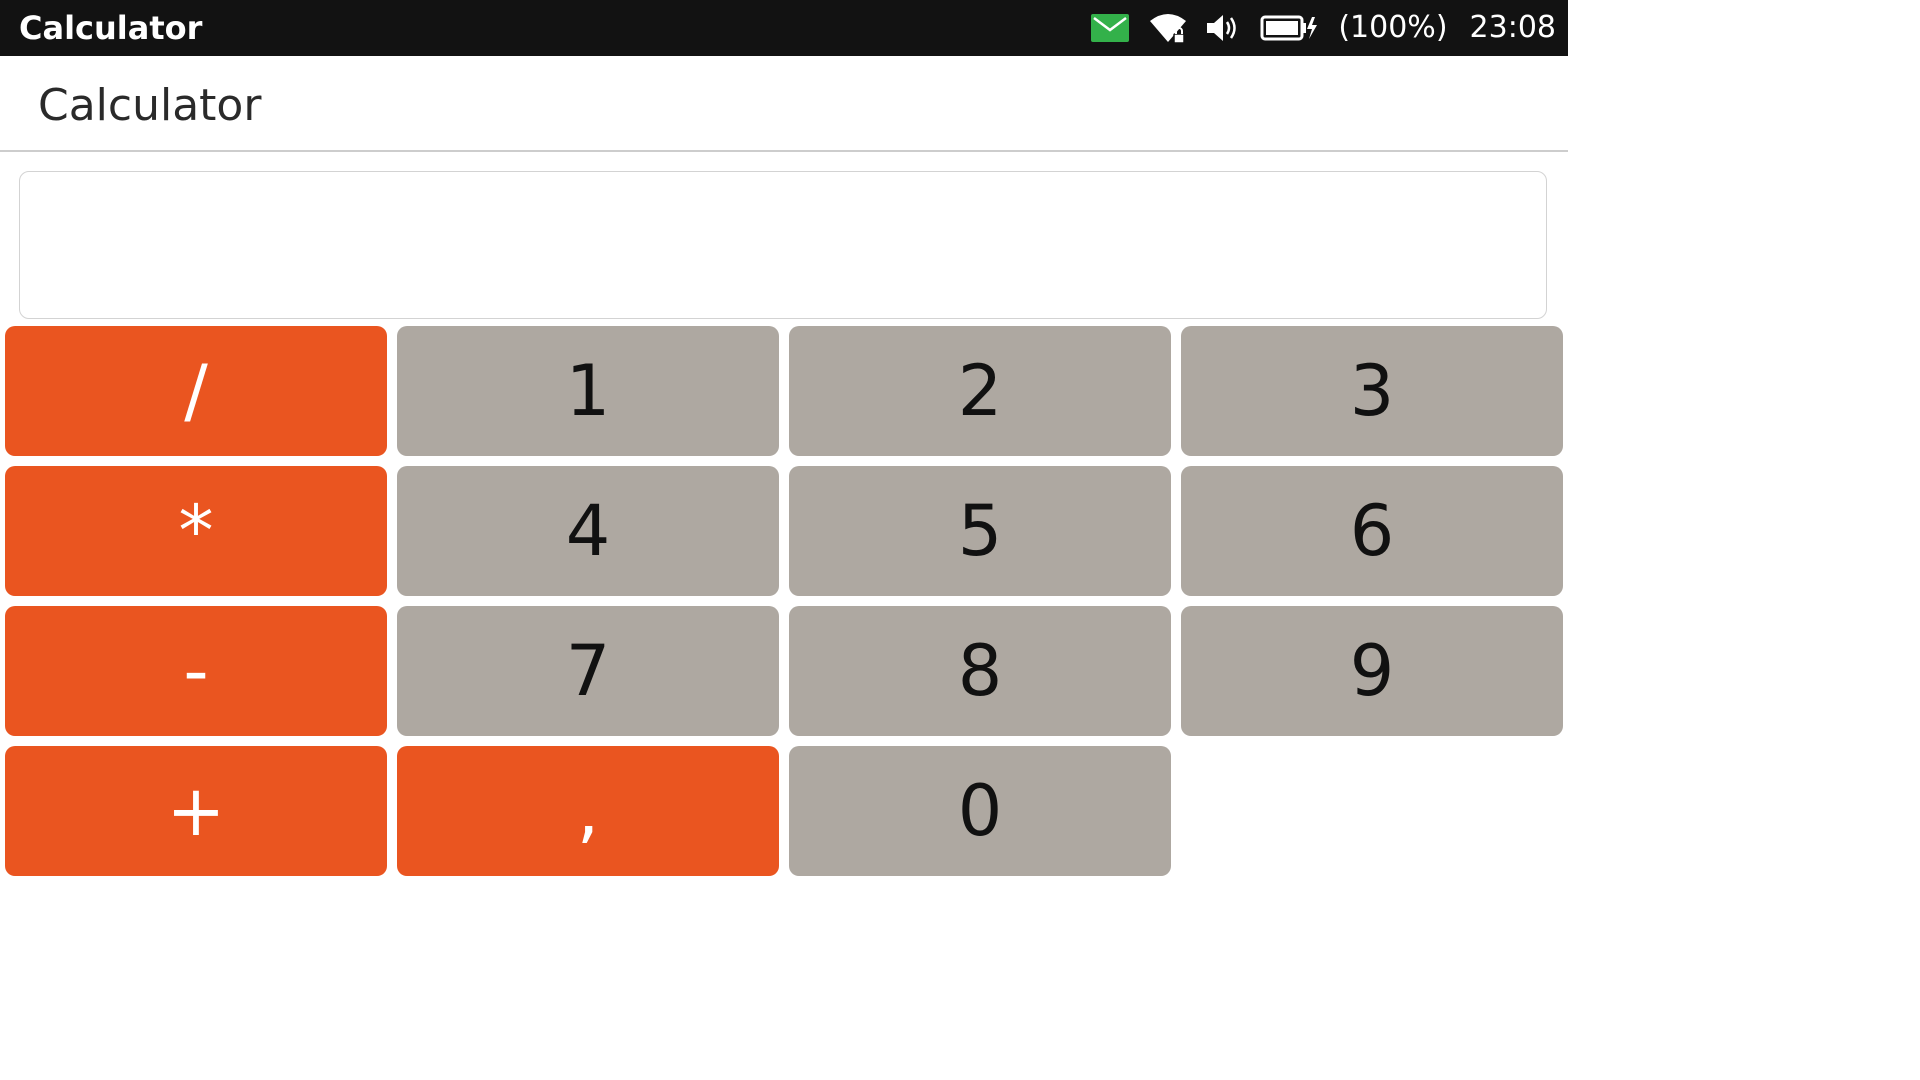 This screenshot has width=1920, height=1080. Describe the element at coordinates (1289, 28) in the screenshot. I see `battery-charging-icon` at that location.